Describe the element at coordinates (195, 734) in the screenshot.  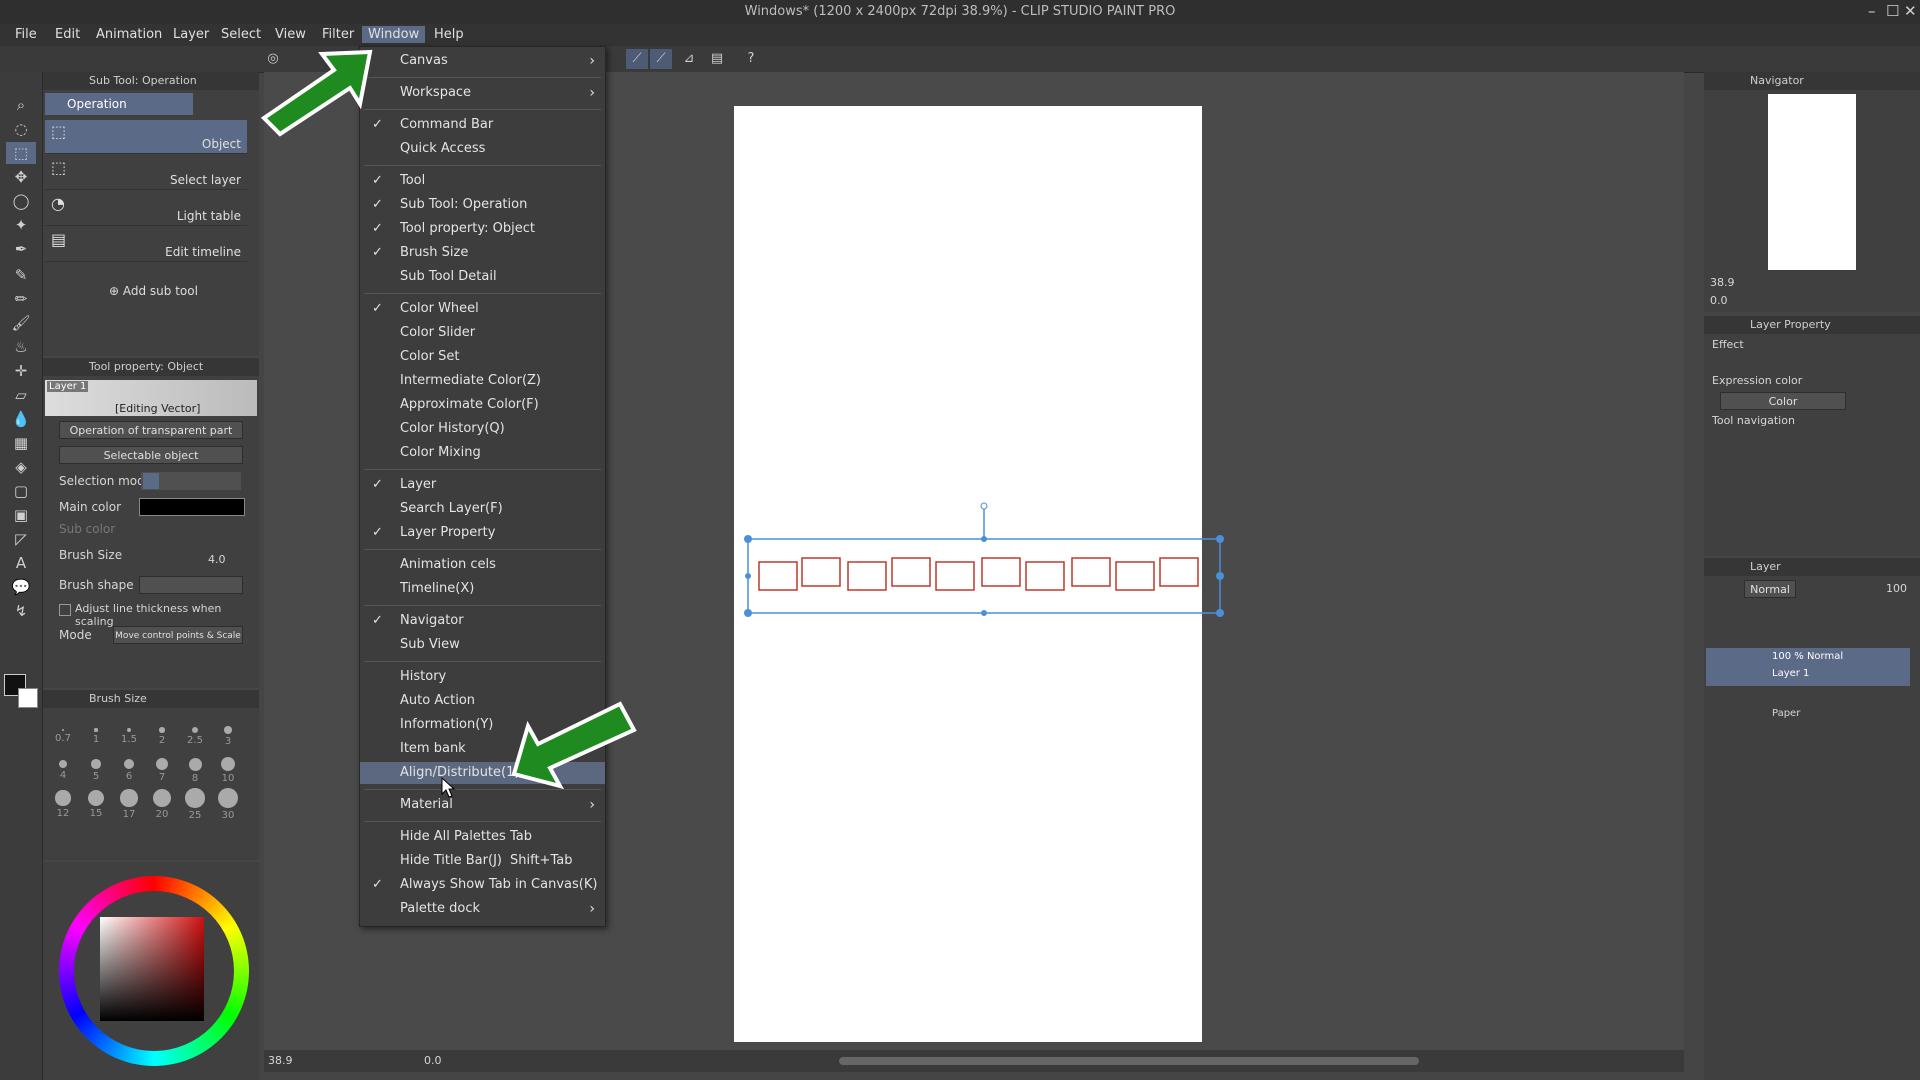
I see `brush-size-preset: 2.5` at that location.